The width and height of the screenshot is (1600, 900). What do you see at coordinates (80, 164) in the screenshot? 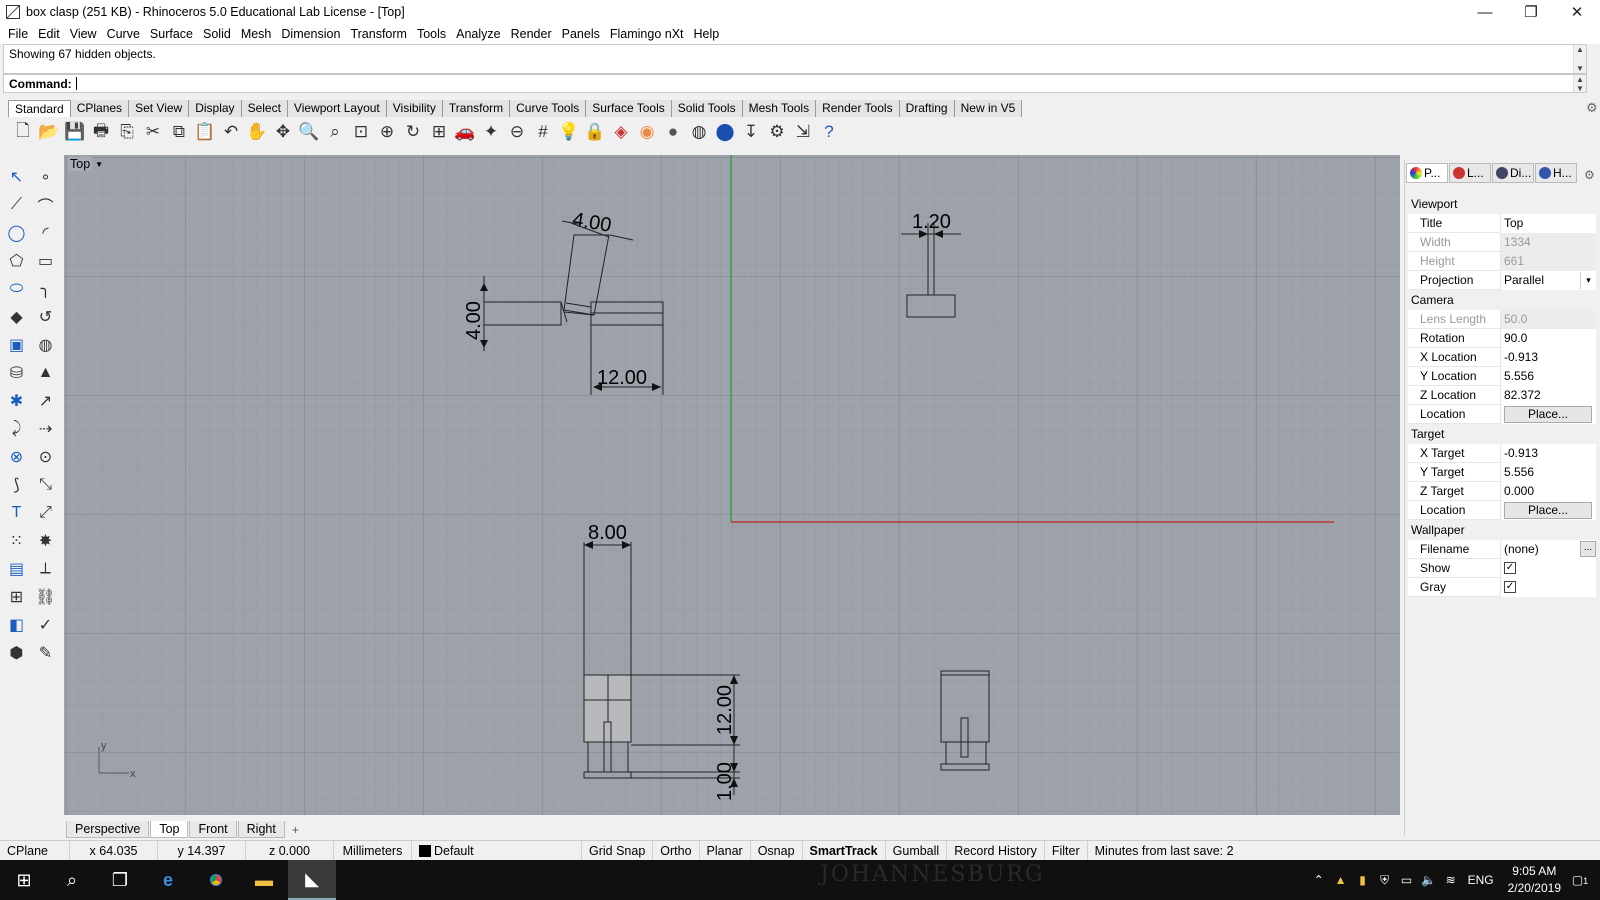
I see `viewport-name: Top` at bounding box center [80, 164].